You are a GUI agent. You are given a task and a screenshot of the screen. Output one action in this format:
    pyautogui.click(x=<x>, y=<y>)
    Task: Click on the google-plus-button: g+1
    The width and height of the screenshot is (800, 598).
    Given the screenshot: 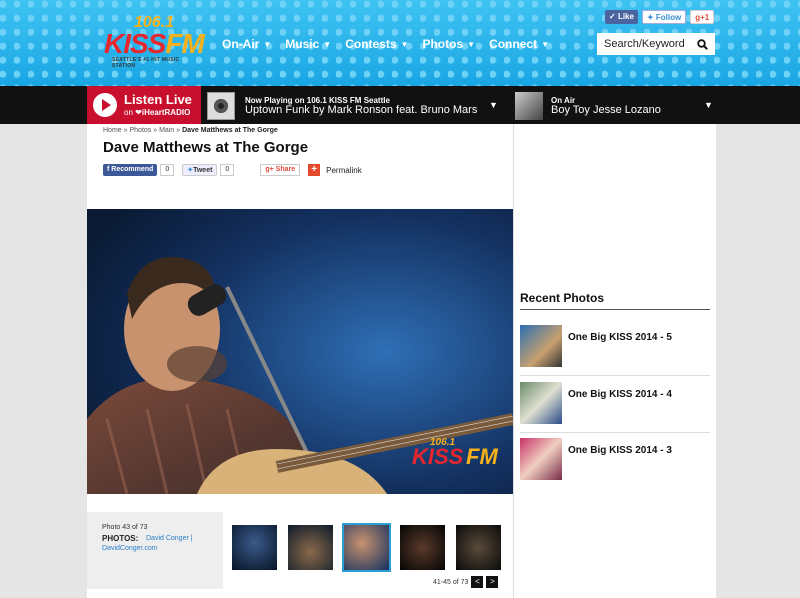 What is the action you would take?
    pyautogui.click(x=702, y=17)
    